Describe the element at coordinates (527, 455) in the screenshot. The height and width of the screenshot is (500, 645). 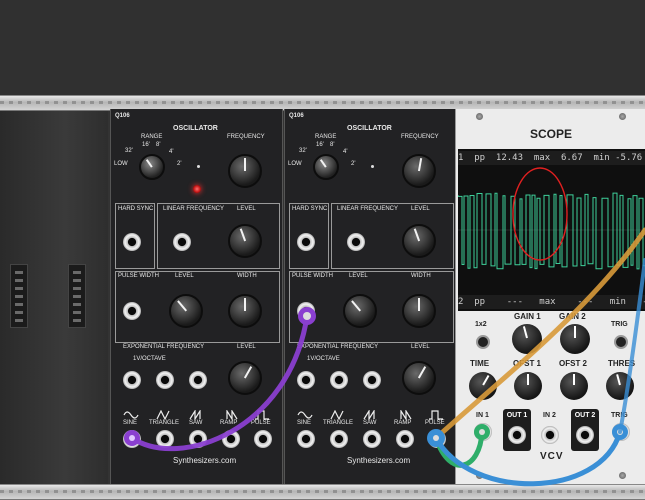
I see `cable-blue` at that location.